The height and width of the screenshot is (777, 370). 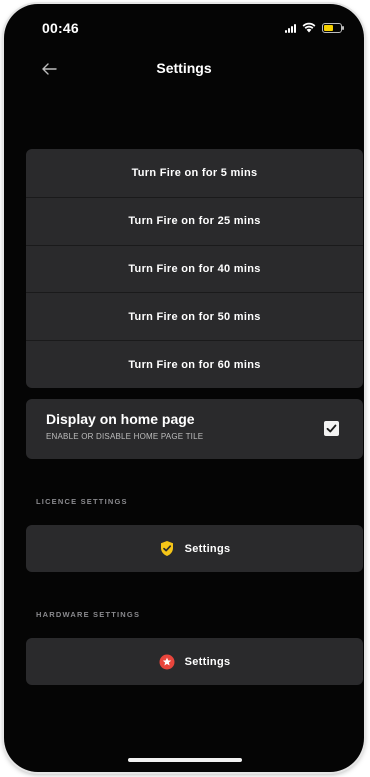 I want to click on hardware-settings-label: Settings, so click(x=207, y=661).